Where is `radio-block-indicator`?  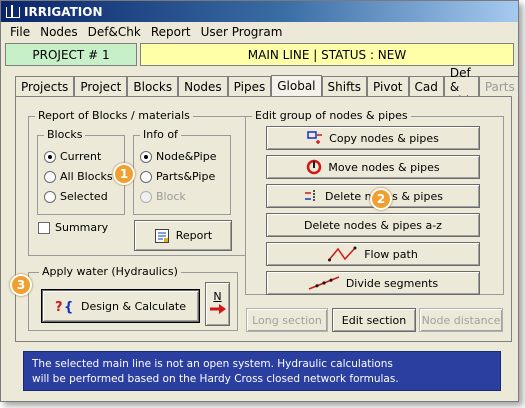
radio-block-indicator is located at coordinates (146, 196).